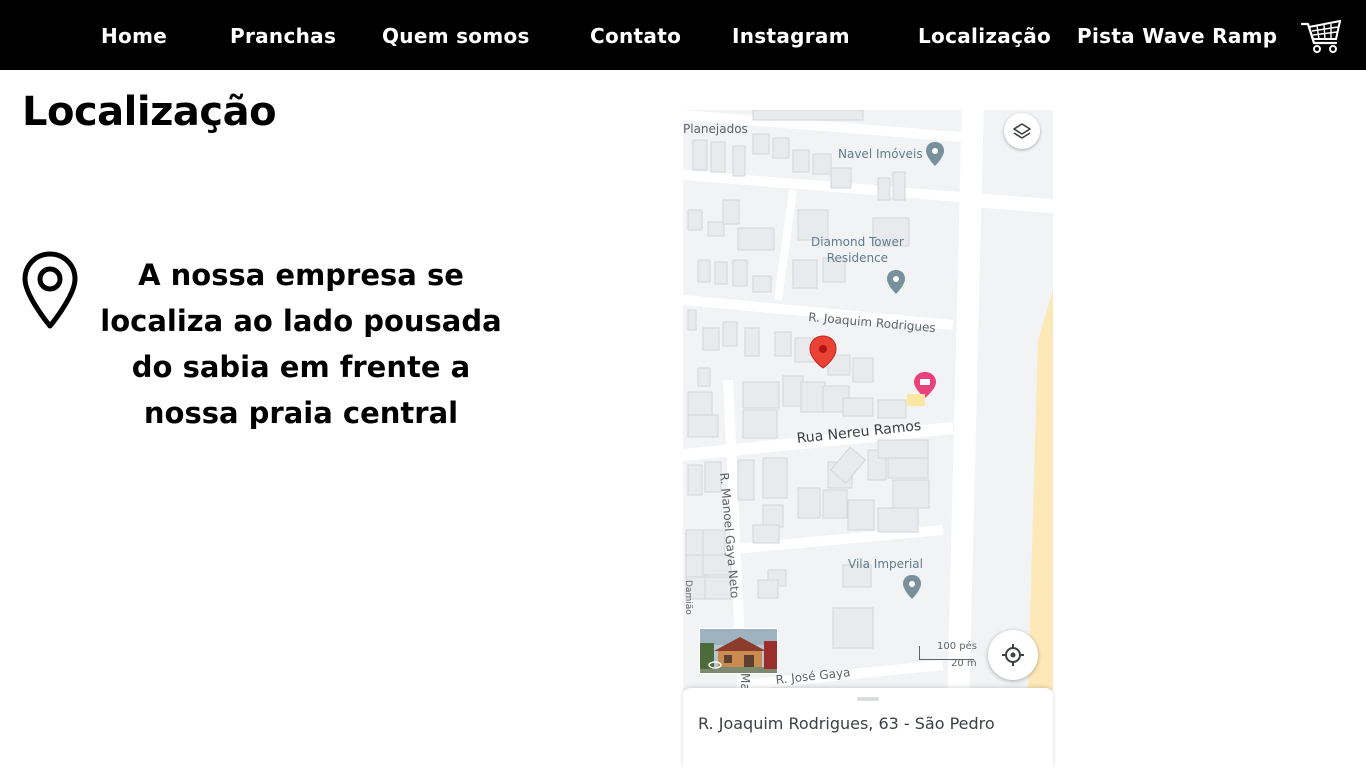 This screenshot has height=768, width=1366. I want to click on crosshair-icon, so click(1013, 655).